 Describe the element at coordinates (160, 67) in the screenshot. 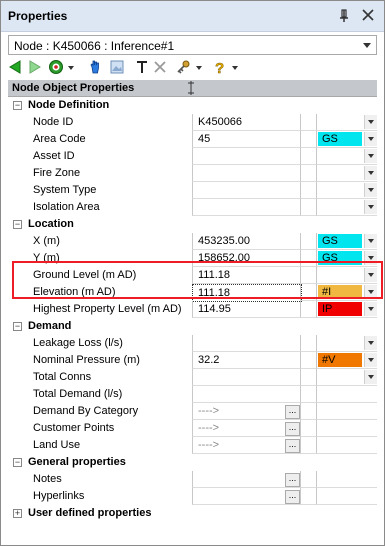

I see `delete-x-icon` at that location.